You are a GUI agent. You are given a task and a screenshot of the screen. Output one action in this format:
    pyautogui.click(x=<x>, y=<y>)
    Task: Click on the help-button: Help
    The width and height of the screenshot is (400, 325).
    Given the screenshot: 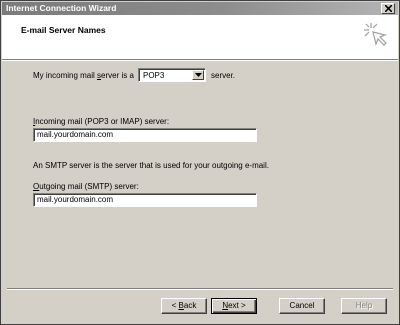 What is the action you would take?
    pyautogui.click(x=364, y=306)
    